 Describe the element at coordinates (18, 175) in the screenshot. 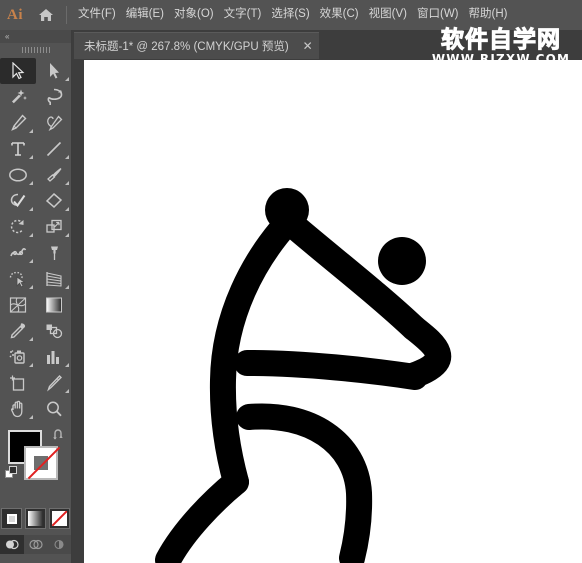

I see `ellipse-tool` at that location.